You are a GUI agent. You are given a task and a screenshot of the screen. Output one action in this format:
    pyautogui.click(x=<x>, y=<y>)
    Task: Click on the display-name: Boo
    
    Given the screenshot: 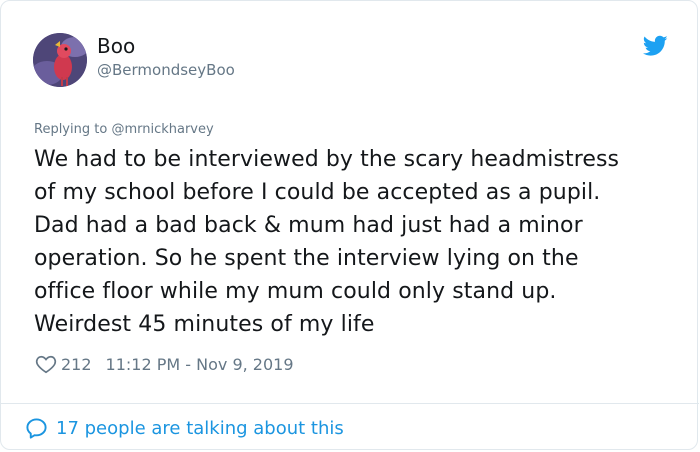 What is the action you would take?
    pyautogui.click(x=116, y=46)
    